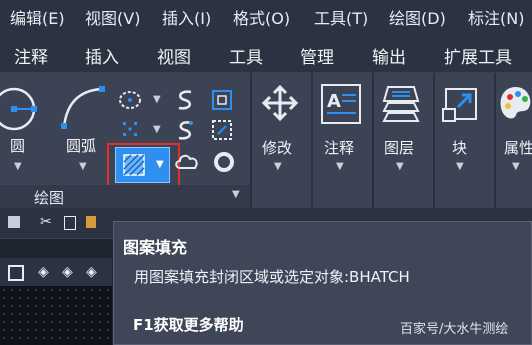 The width and height of the screenshot is (532, 345). Describe the element at coordinates (188, 325) in the screenshot. I see `tooltip-help: F1获取更多帮助` at that location.